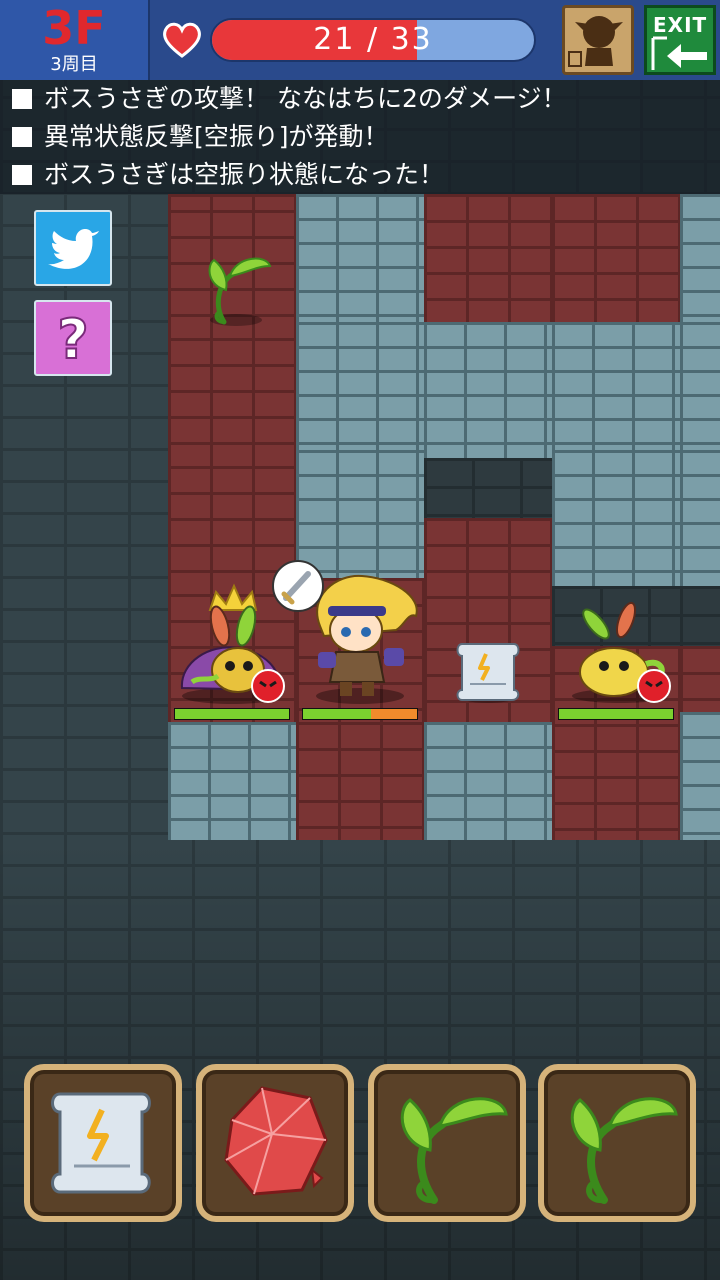  Describe the element at coordinates (244, 174) in the screenshot. I see `log-text: ボスうさぎは空振り状態になった！` at that location.